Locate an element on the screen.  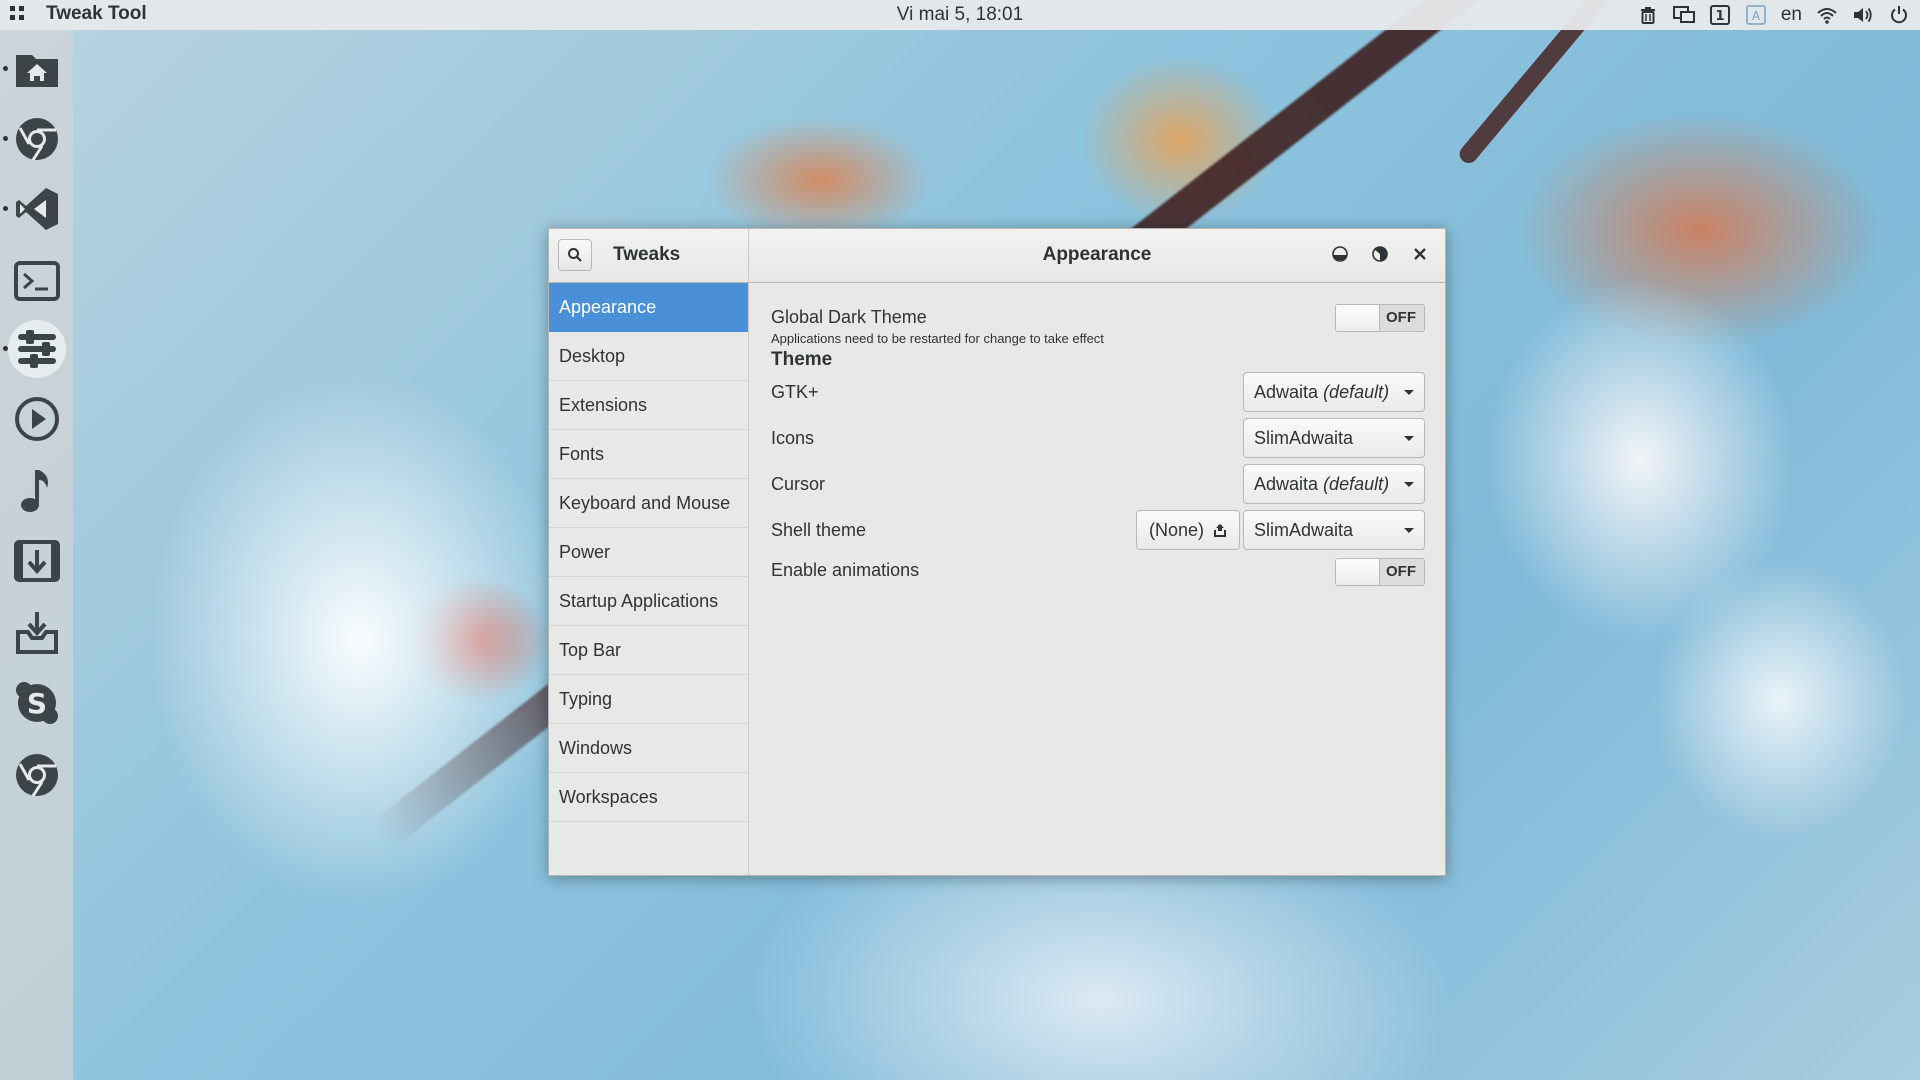
cursor-label: Cursor is located at coordinates (798, 484).